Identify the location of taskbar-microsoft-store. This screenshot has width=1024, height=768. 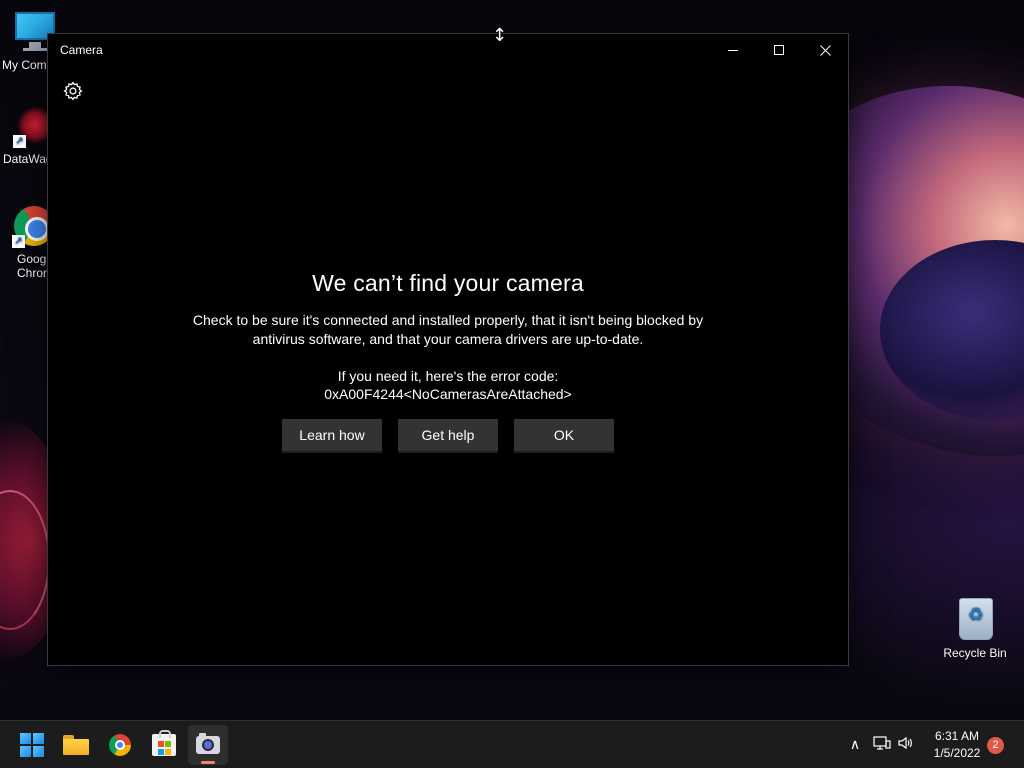
(164, 745).